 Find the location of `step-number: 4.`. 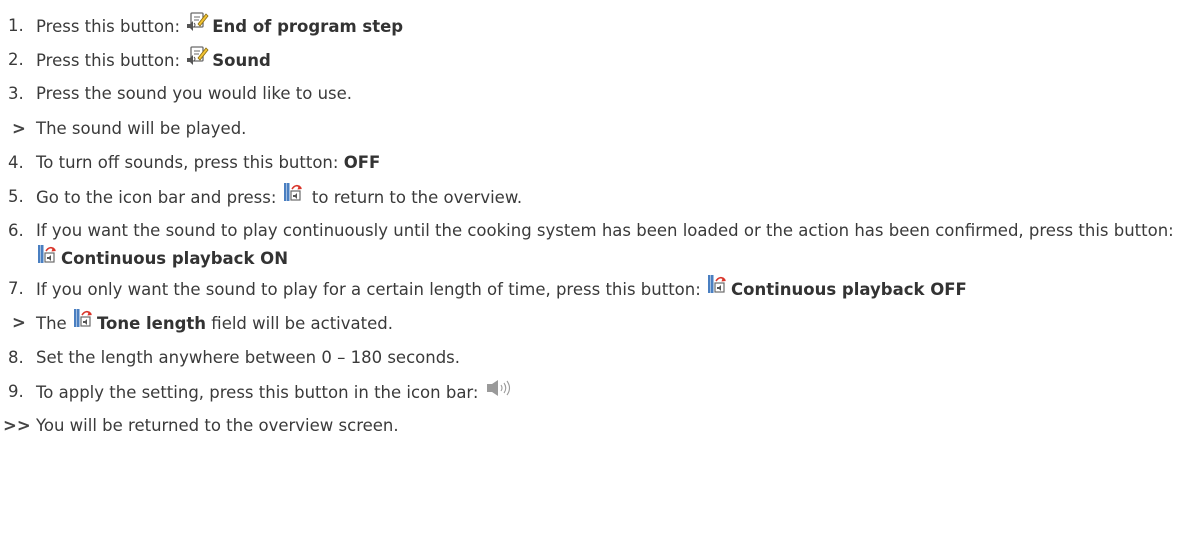

step-number: 4. is located at coordinates (16, 162).